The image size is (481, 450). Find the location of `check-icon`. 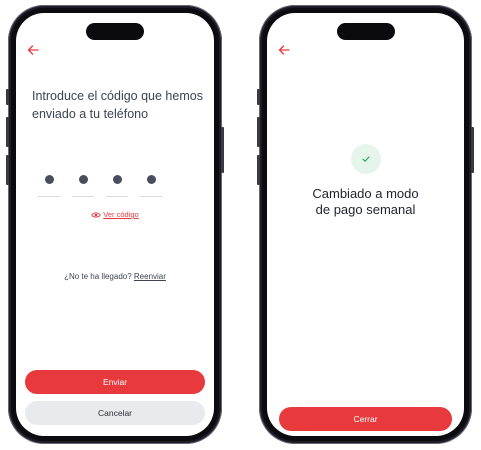

check-icon is located at coordinates (365, 159).